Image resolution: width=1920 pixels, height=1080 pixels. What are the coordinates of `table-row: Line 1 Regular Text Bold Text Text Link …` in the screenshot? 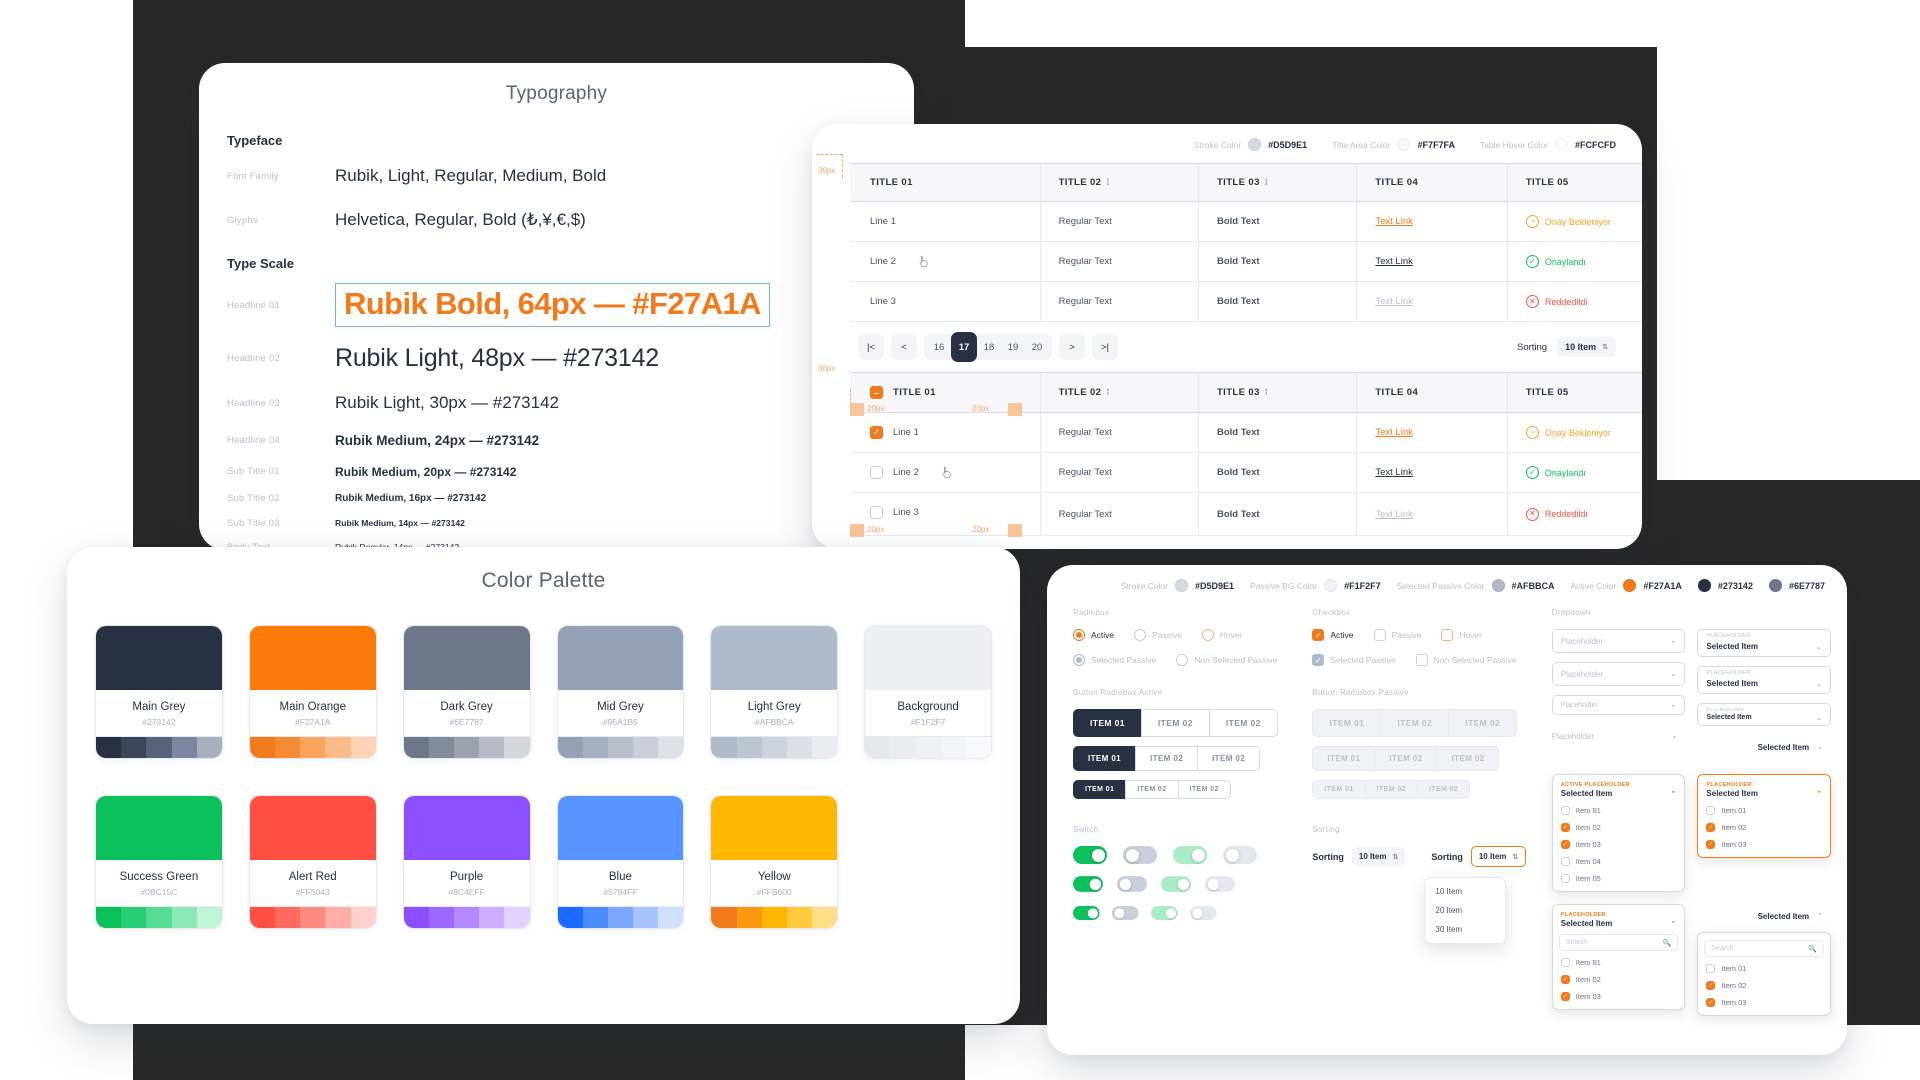 It's located at (1246, 221).